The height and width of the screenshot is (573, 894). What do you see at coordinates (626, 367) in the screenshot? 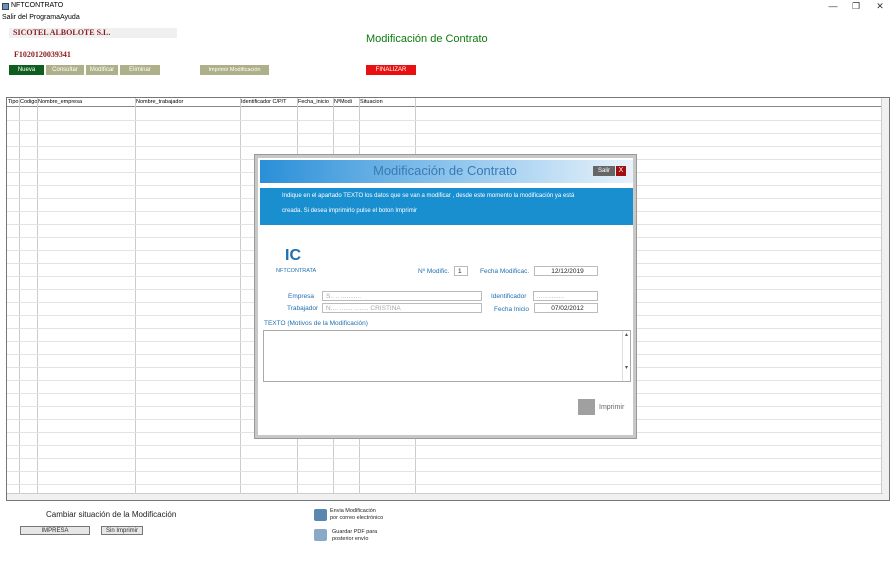
I see `scroll-down-icon: ▾` at bounding box center [626, 367].